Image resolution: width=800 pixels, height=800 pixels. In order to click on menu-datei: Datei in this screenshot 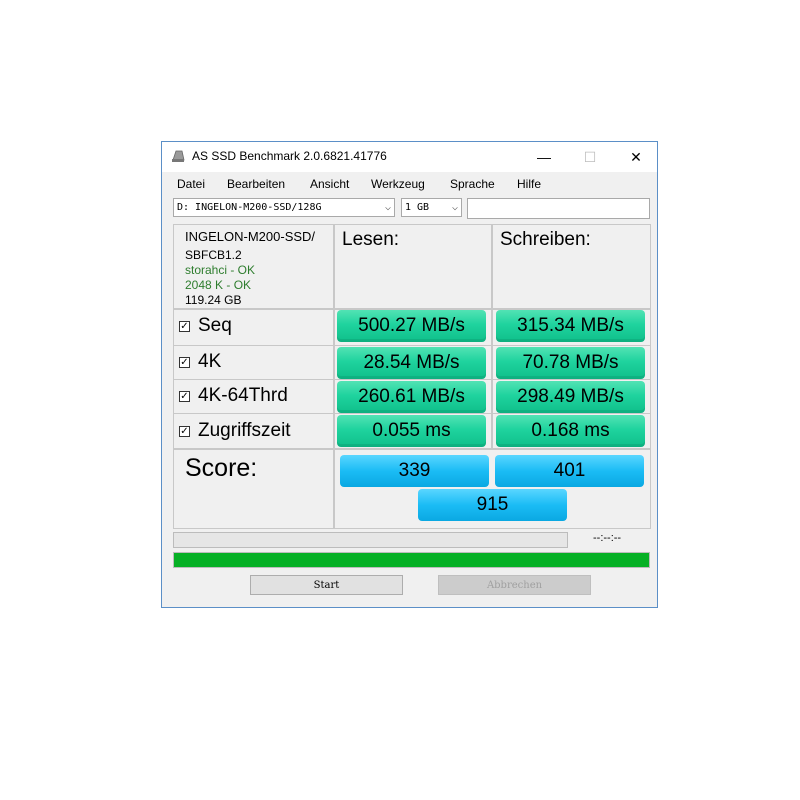, I will do `click(191, 184)`.